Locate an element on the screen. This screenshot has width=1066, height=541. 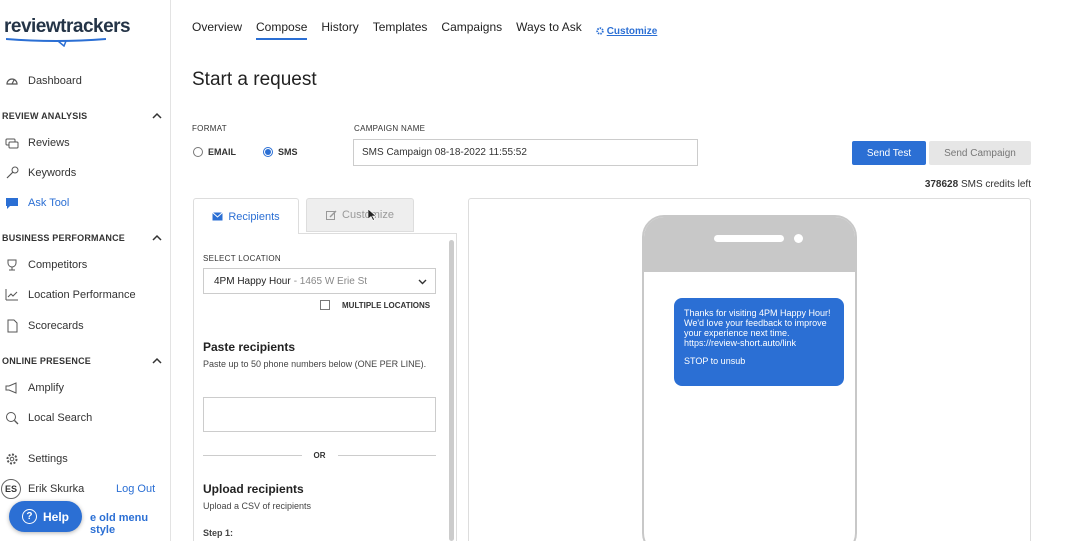
sms-stop-text: STOP to unsub is located at coordinates (715, 361).